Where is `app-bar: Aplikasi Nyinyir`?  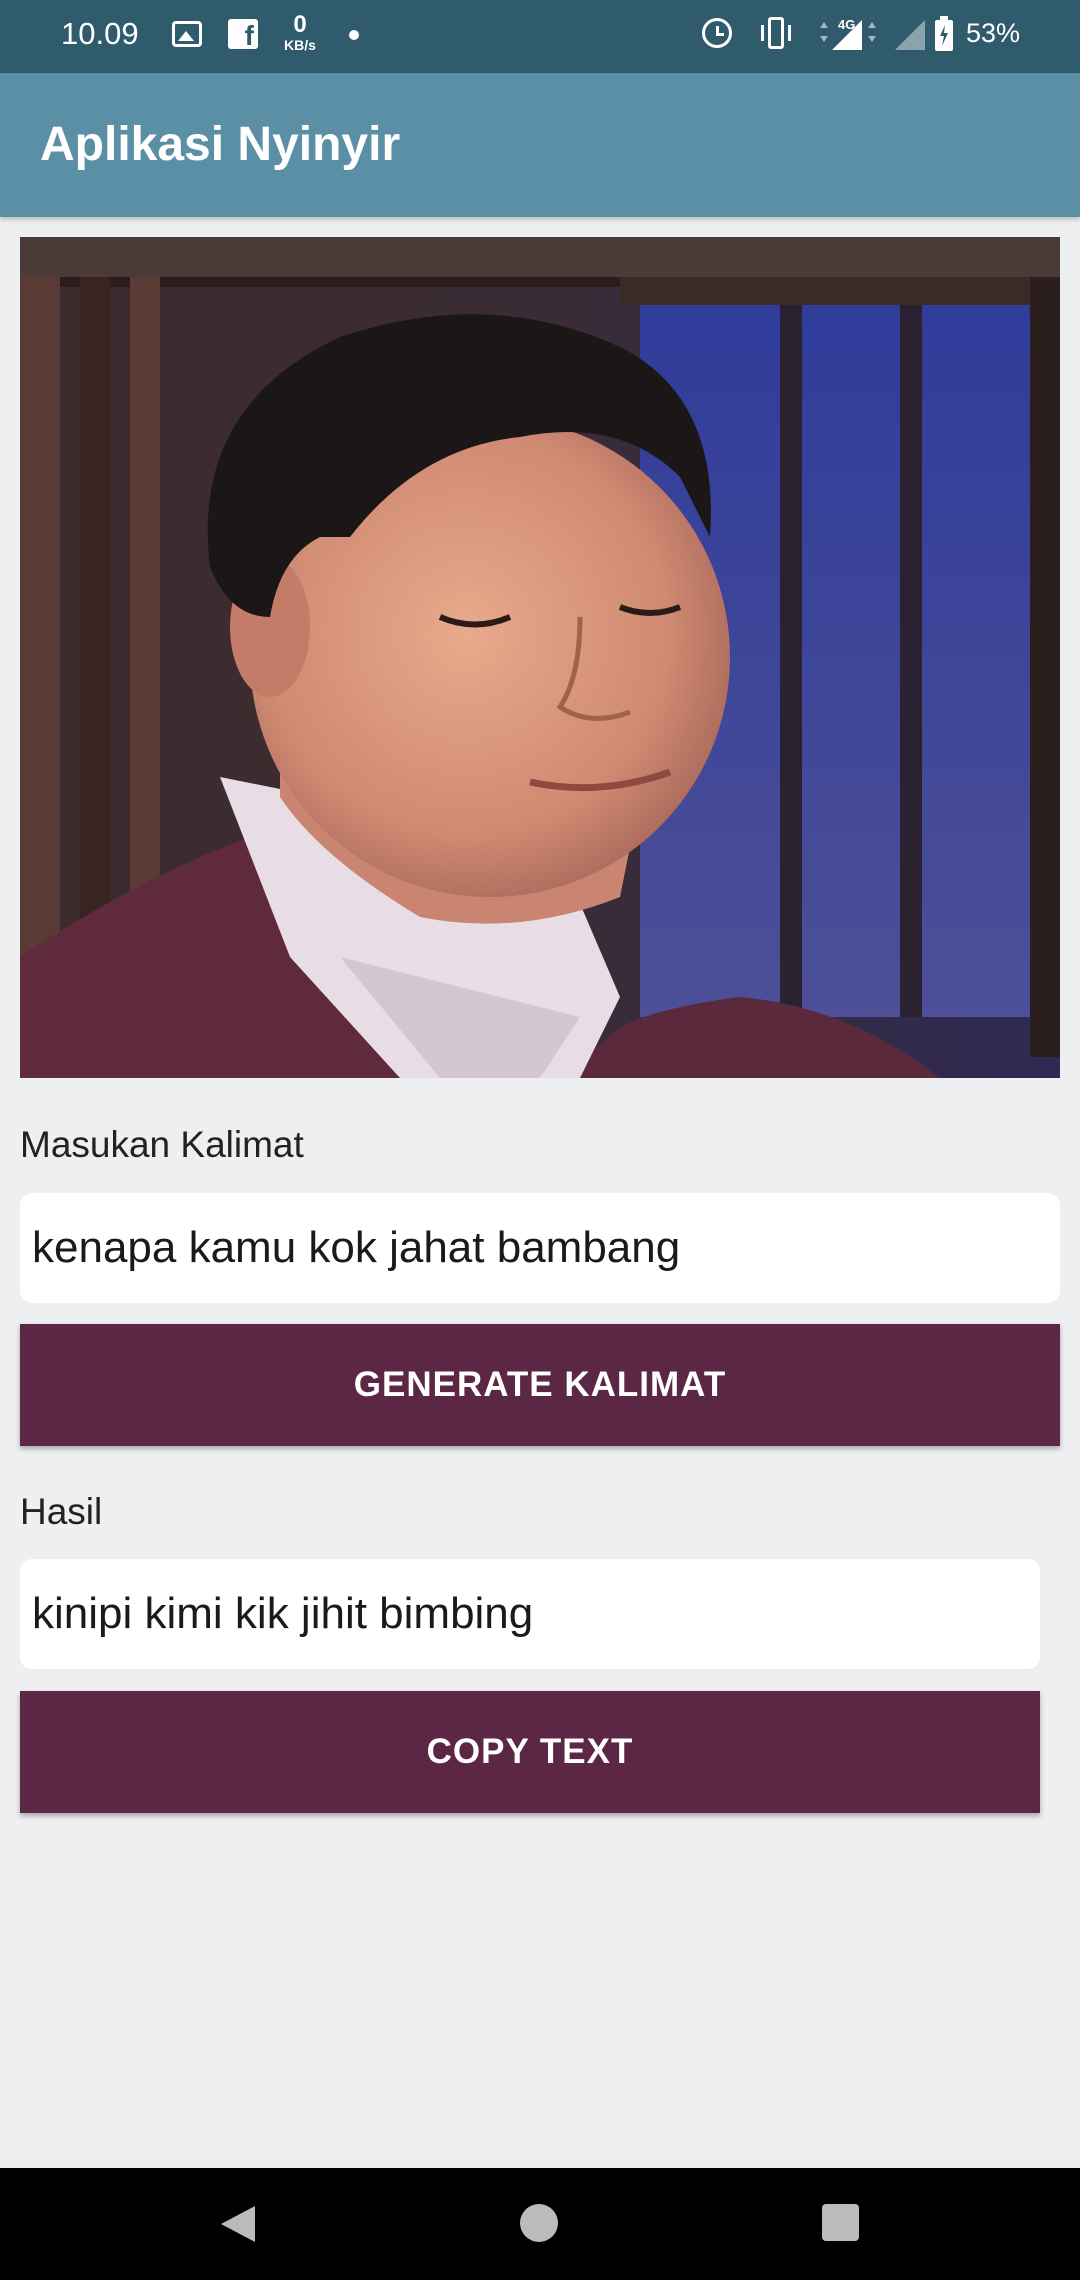
app-bar: Aplikasi Nyinyir is located at coordinates (540, 145).